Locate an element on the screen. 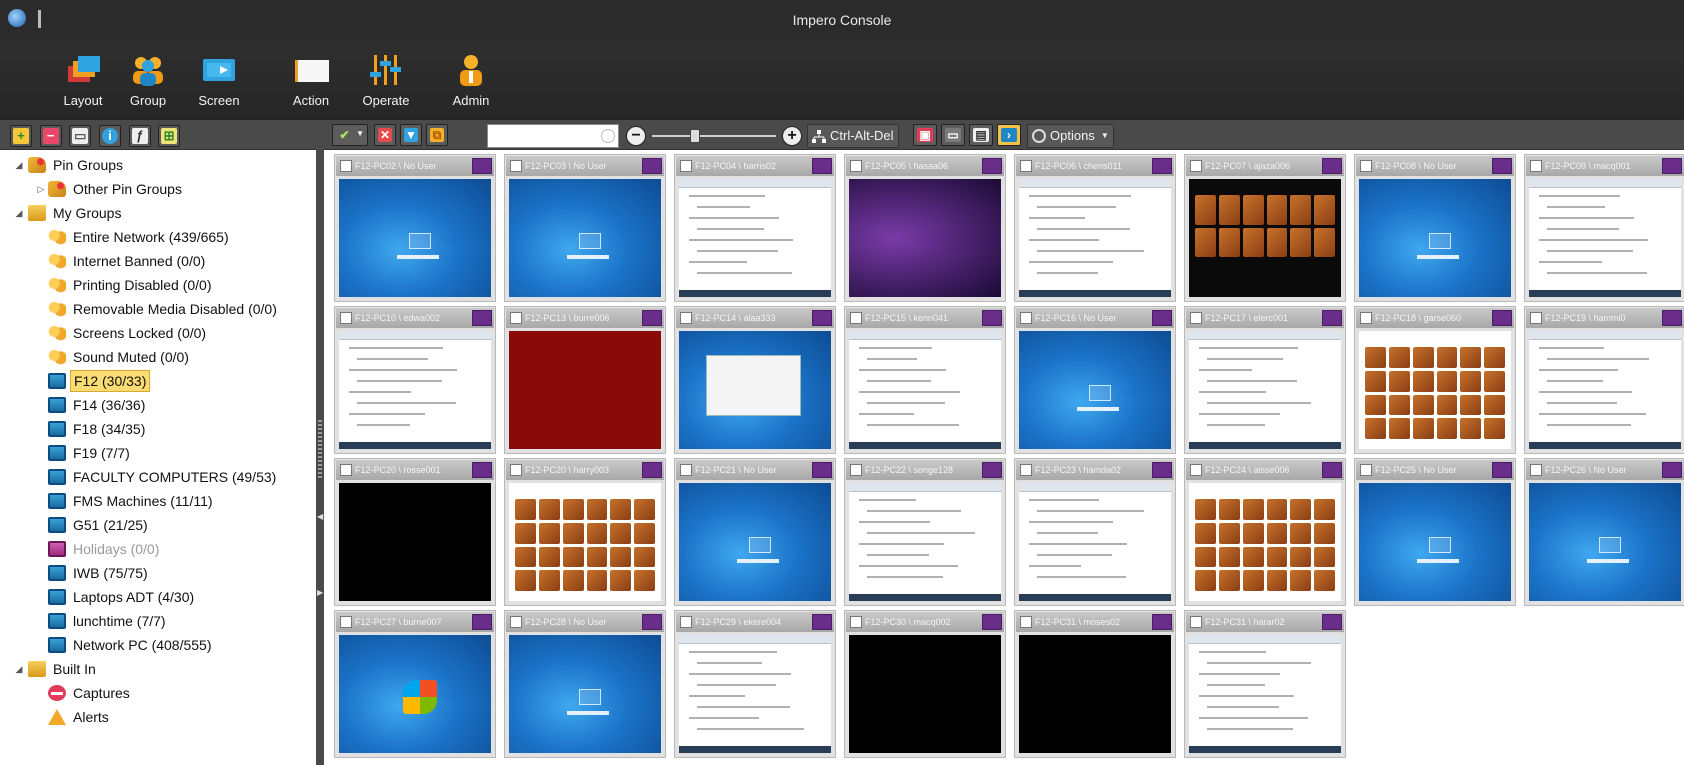 This screenshot has height=765, width=1684. computer-thumbnail: F12-PC31 \ moses02 is located at coordinates (1095, 684).